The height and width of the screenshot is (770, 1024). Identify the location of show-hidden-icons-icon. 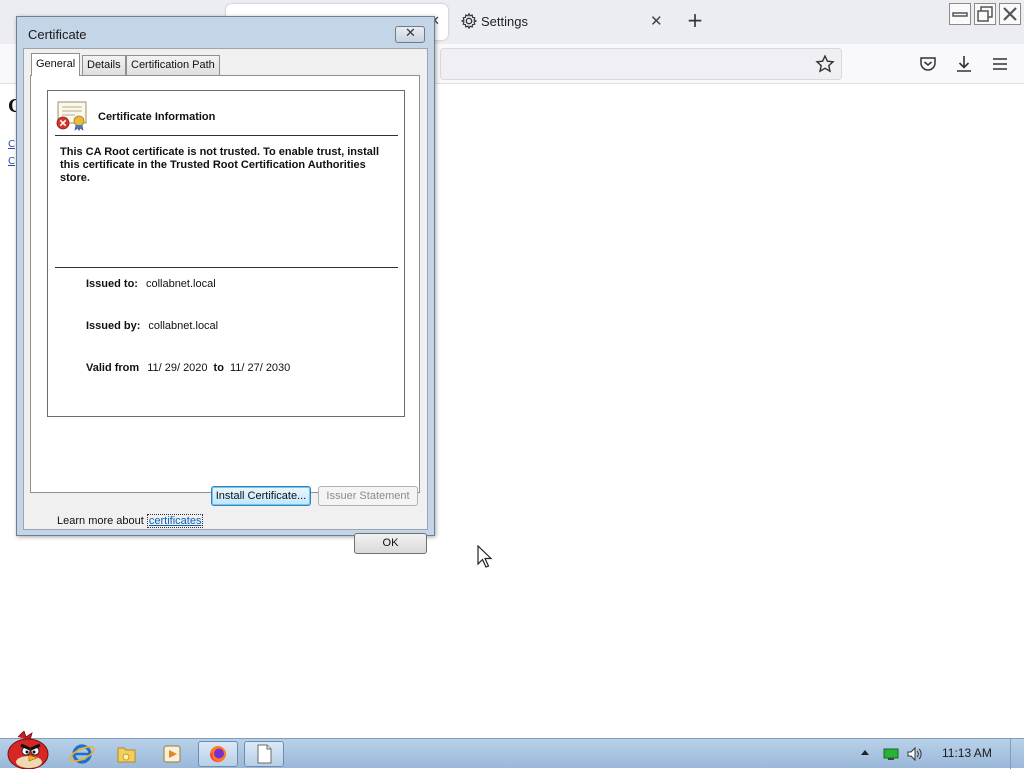
(865, 752).